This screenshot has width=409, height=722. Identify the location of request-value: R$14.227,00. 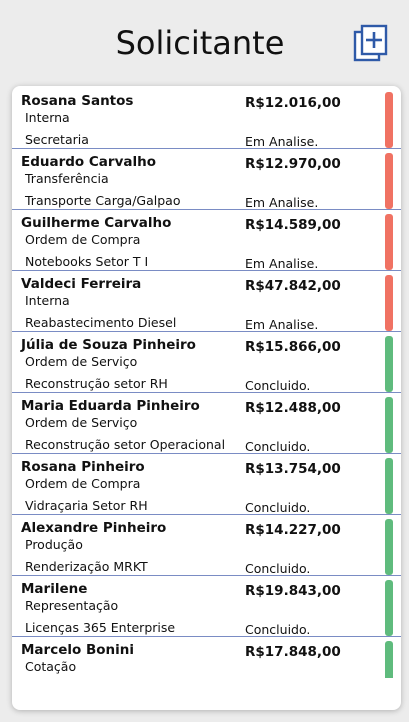
(293, 530).